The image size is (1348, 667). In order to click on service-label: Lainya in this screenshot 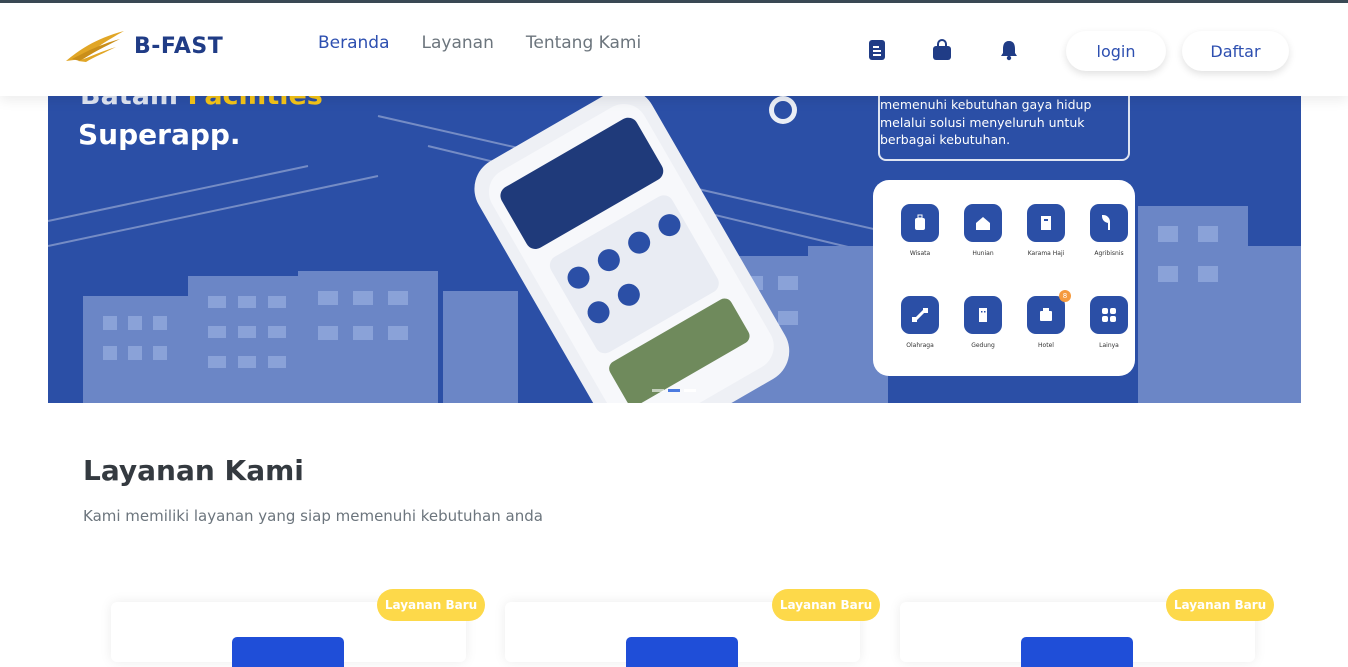, I will do `click(1109, 345)`.